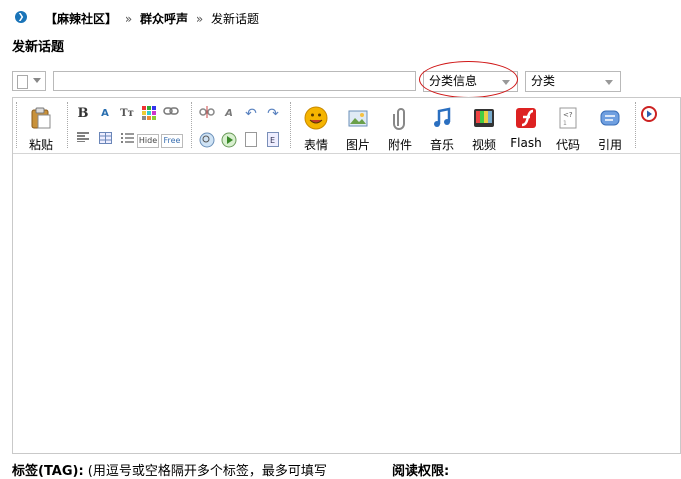  What do you see at coordinates (483, 145) in the screenshot?
I see `video-label: 视频` at bounding box center [483, 145].